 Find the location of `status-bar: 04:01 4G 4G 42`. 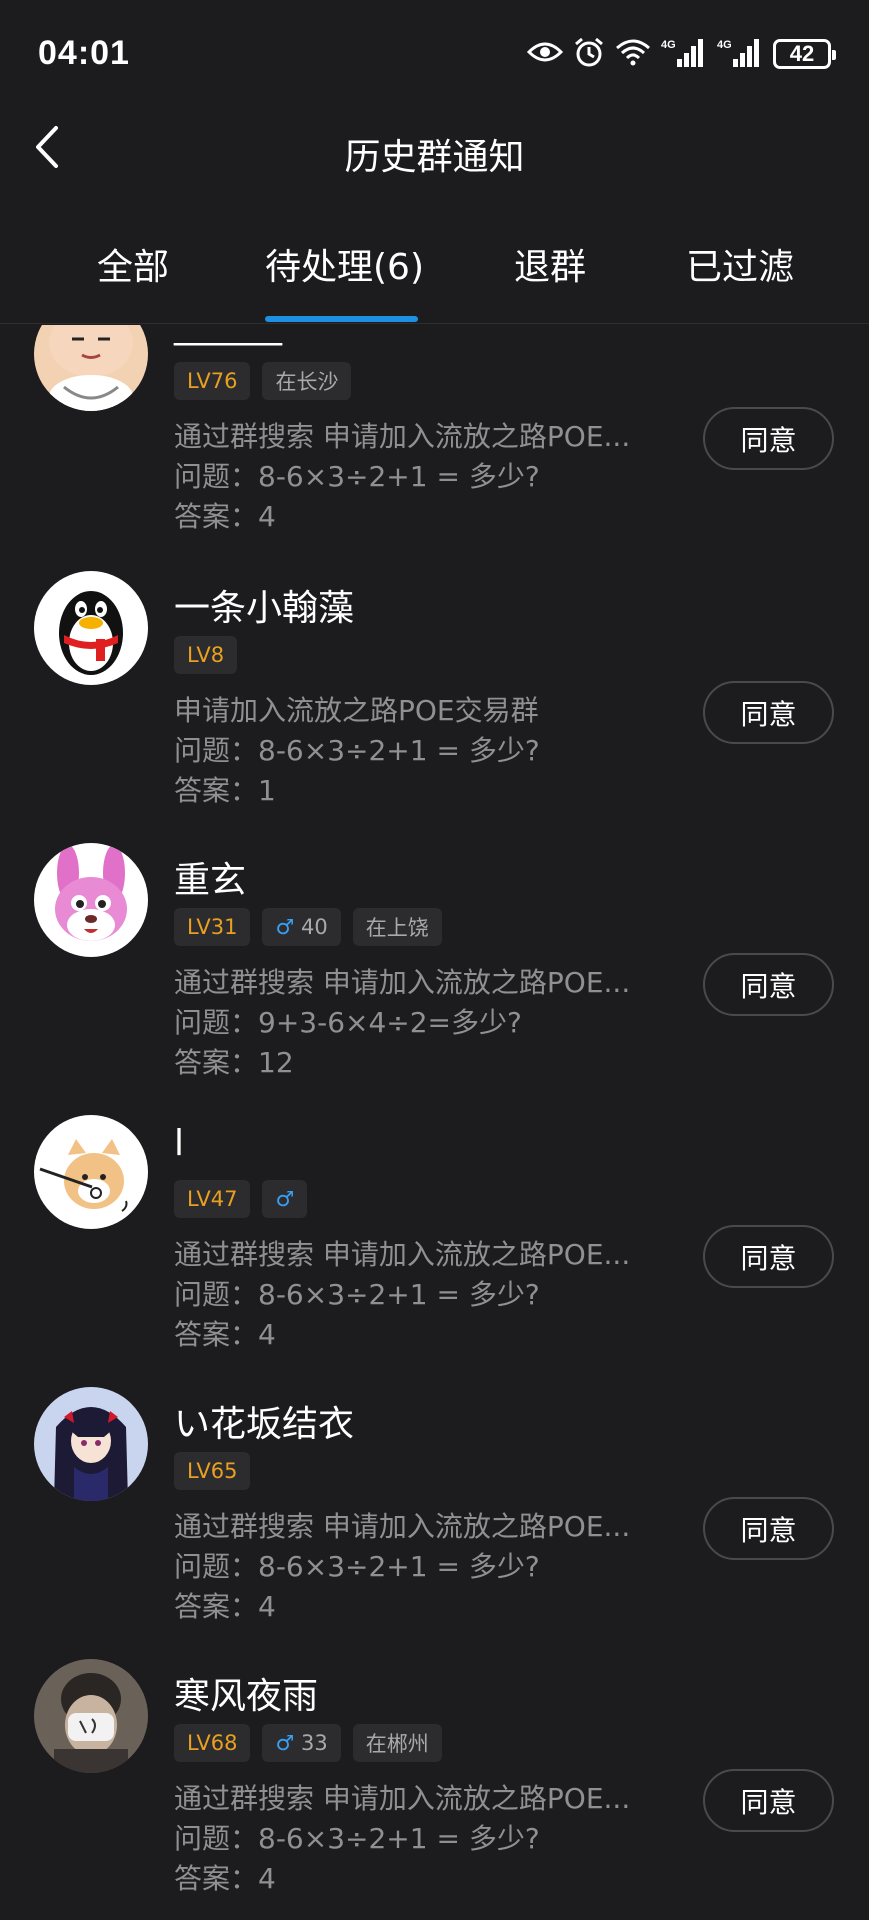

status-bar: 04:01 4G 4G 42 is located at coordinates (434, 55).